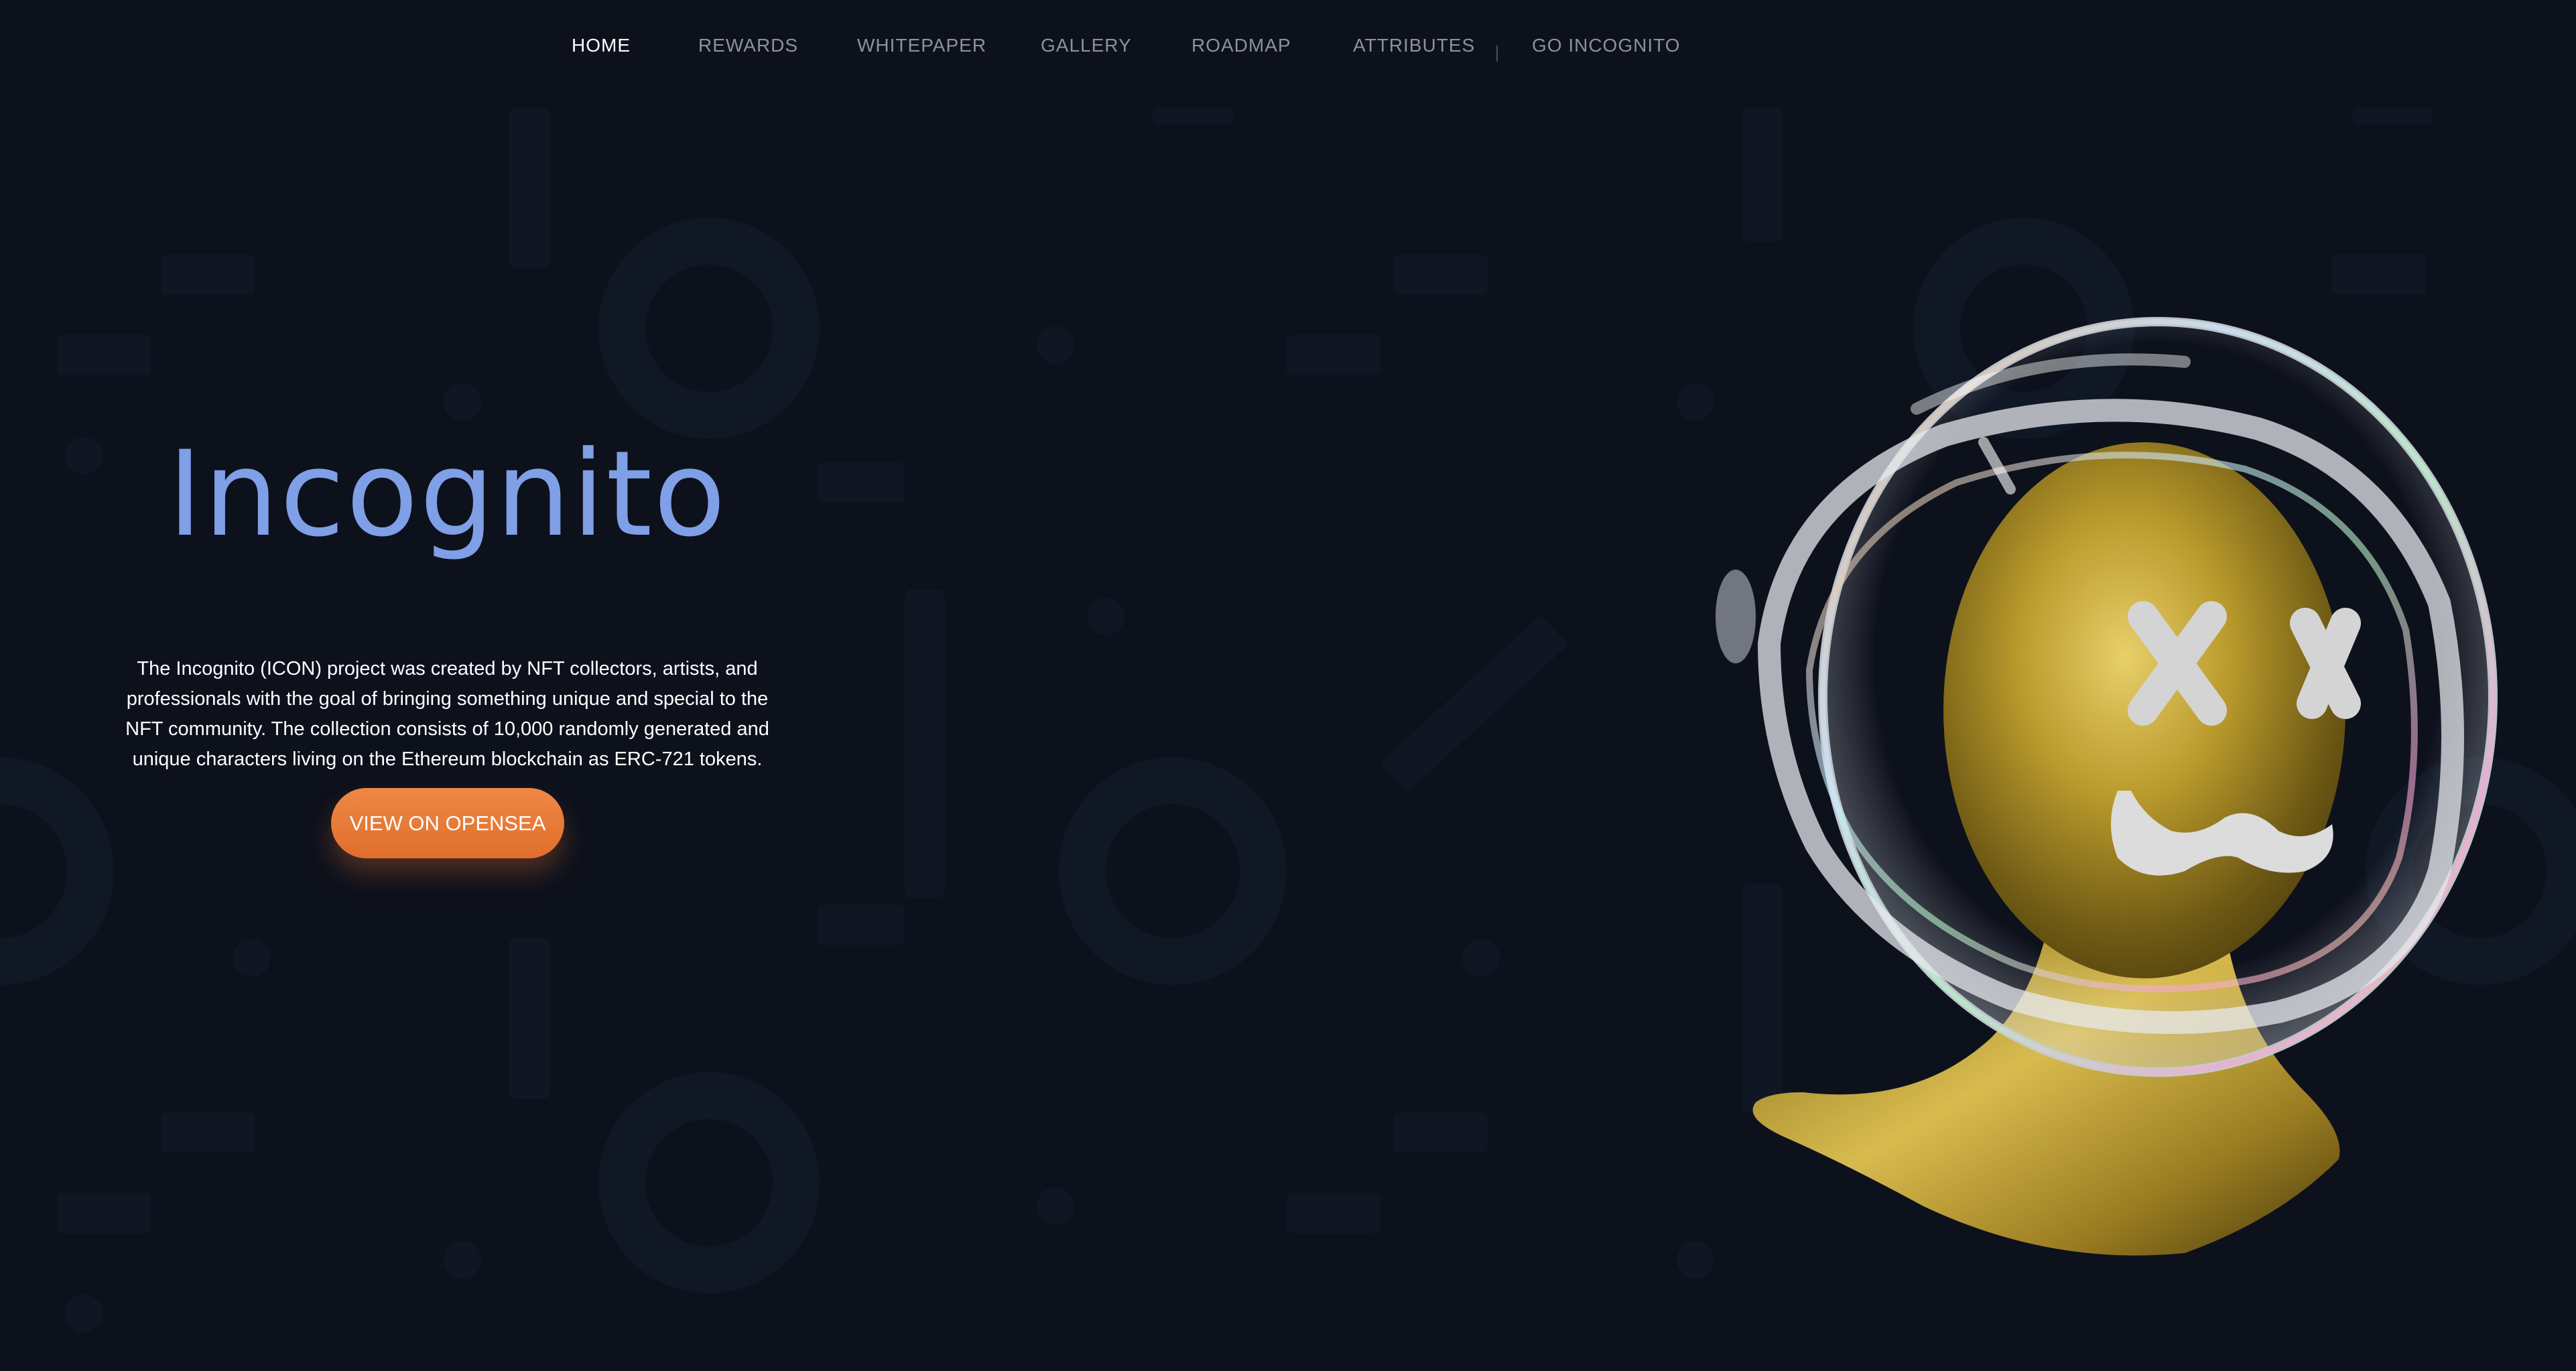  What do you see at coordinates (921, 45) in the screenshot?
I see `nav-whitepaper-link: WHITEPAPER` at bounding box center [921, 45].